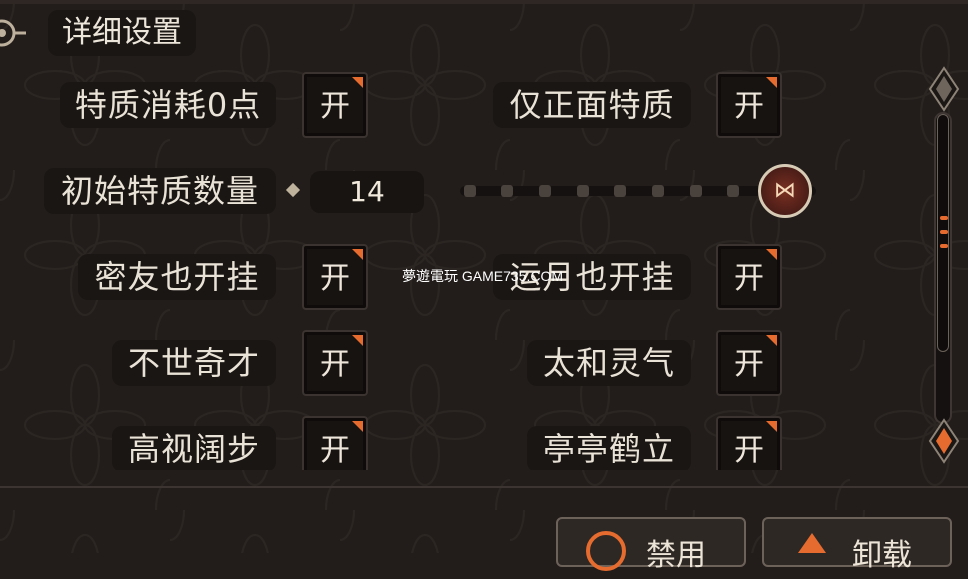  Describe the element at coordinates (13, 33) in the screenshot. I see `gear-icon` at that location.